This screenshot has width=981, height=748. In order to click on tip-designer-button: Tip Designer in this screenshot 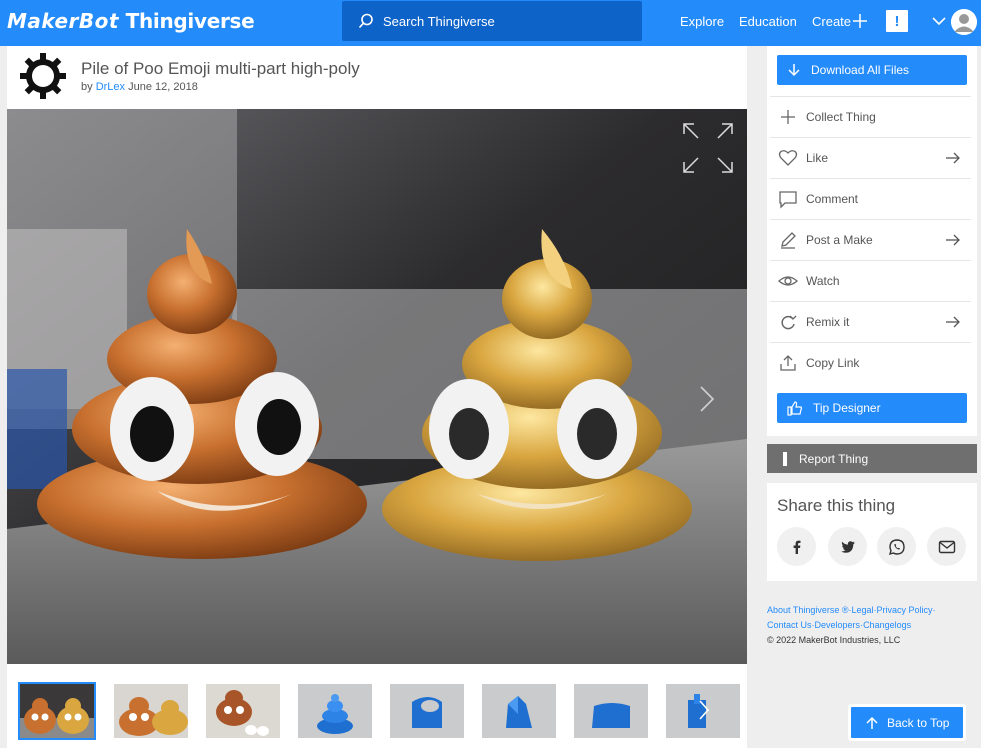, I will do `click(872, 408)`.